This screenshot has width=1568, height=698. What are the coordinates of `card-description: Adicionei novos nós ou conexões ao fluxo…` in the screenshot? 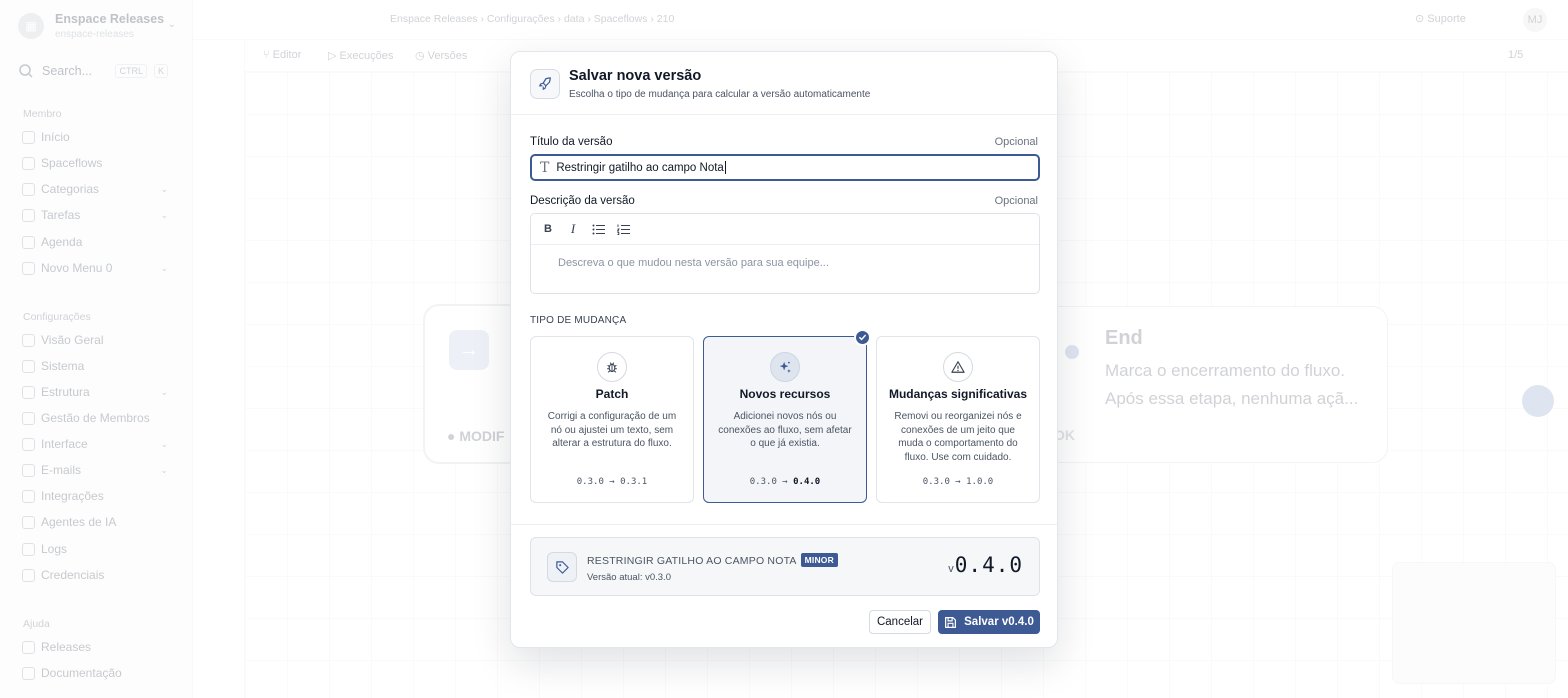 It's located at (785, 430).